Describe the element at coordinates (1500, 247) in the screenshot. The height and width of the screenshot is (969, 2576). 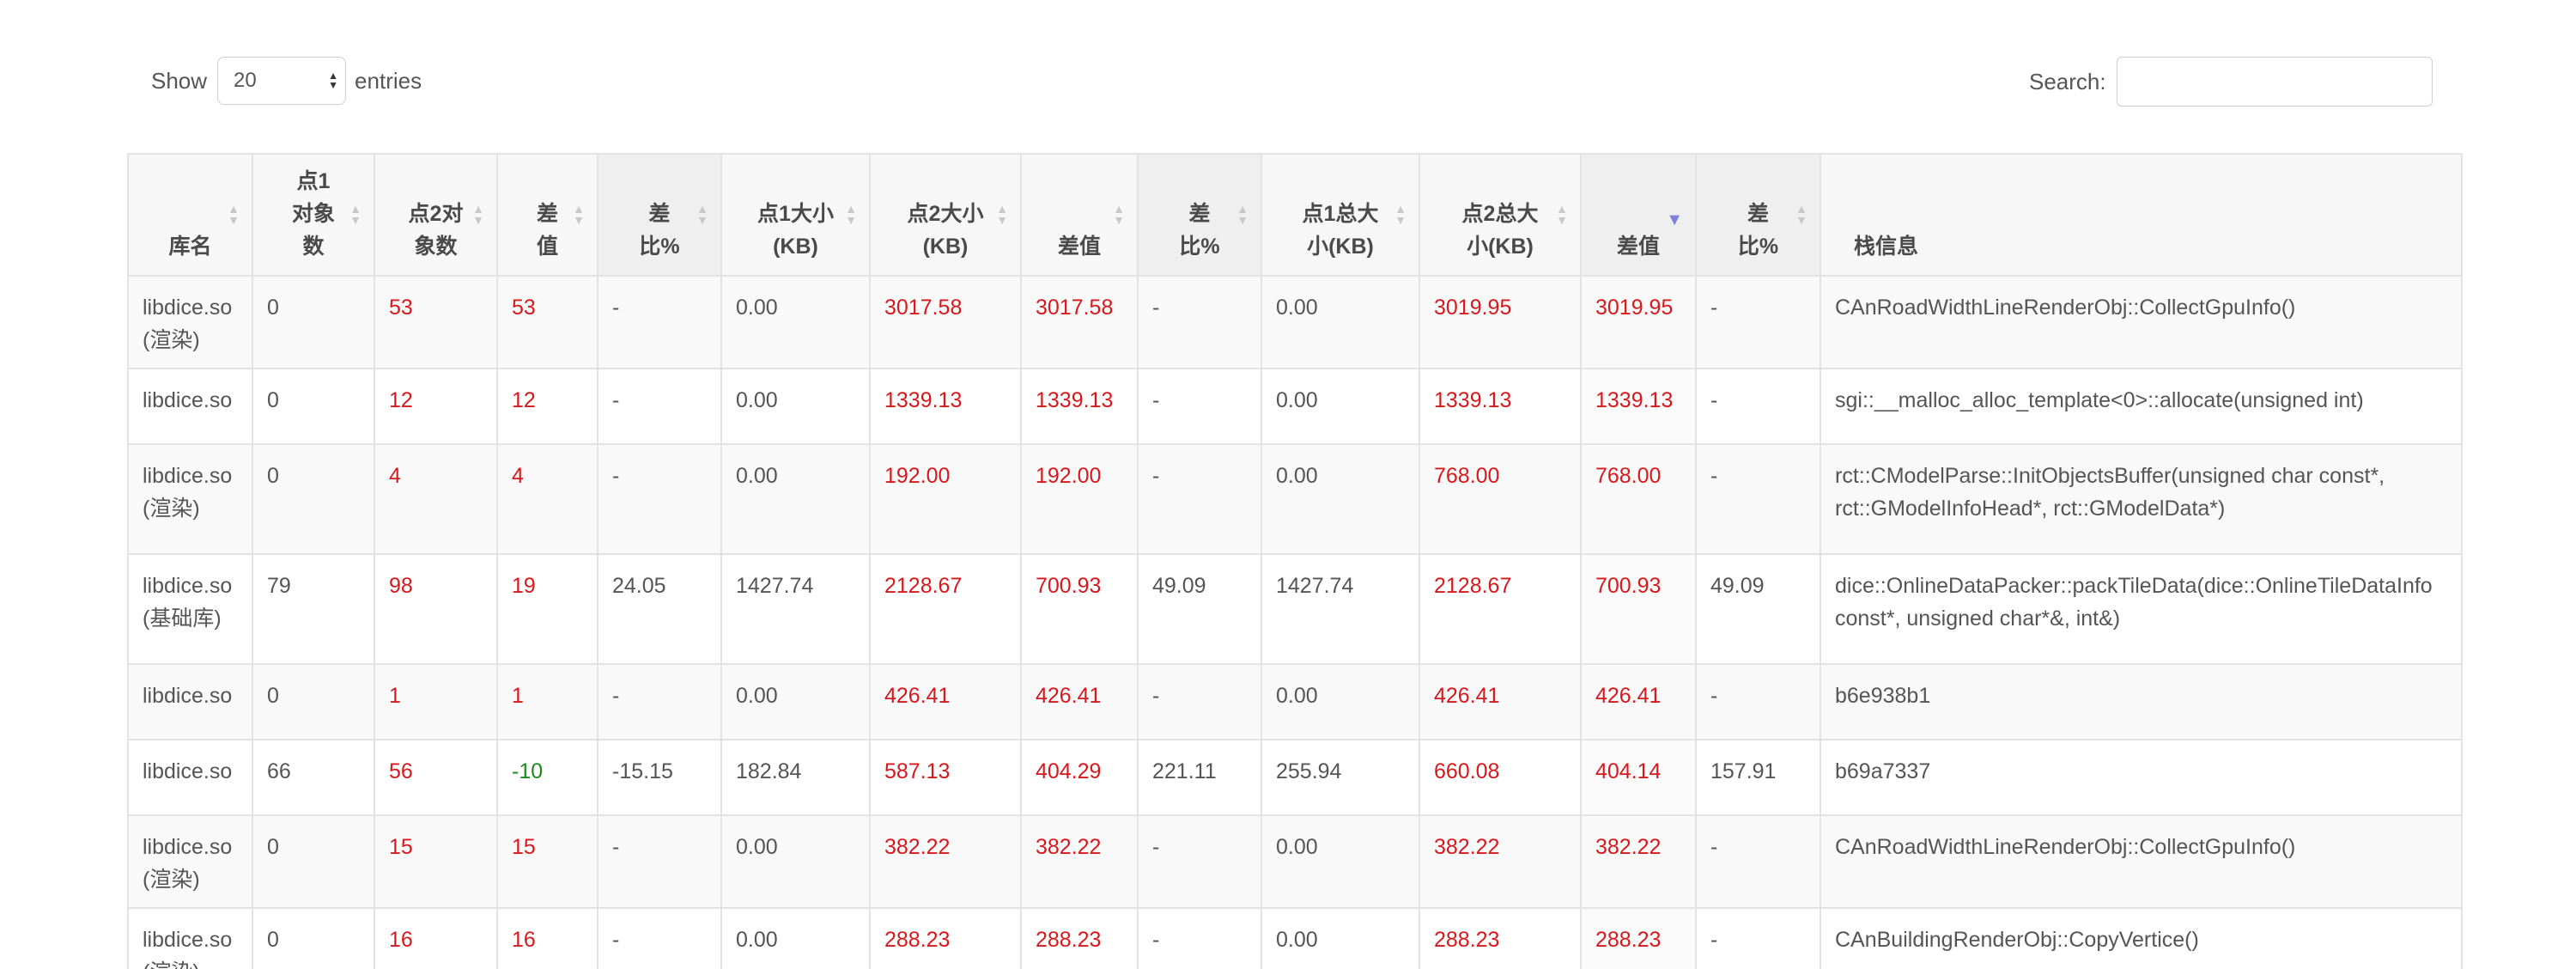
I see `column-header-label: 小(KB)` at that location.